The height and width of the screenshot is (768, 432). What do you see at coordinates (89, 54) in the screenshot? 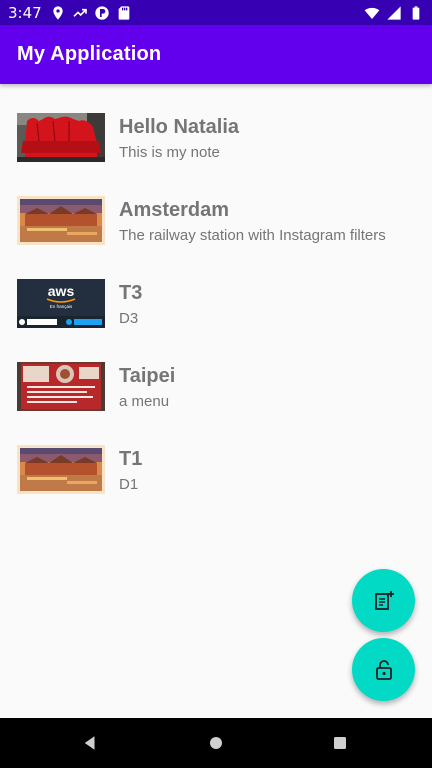
I see `app-title: My Application` at bounding box center [89, 54].